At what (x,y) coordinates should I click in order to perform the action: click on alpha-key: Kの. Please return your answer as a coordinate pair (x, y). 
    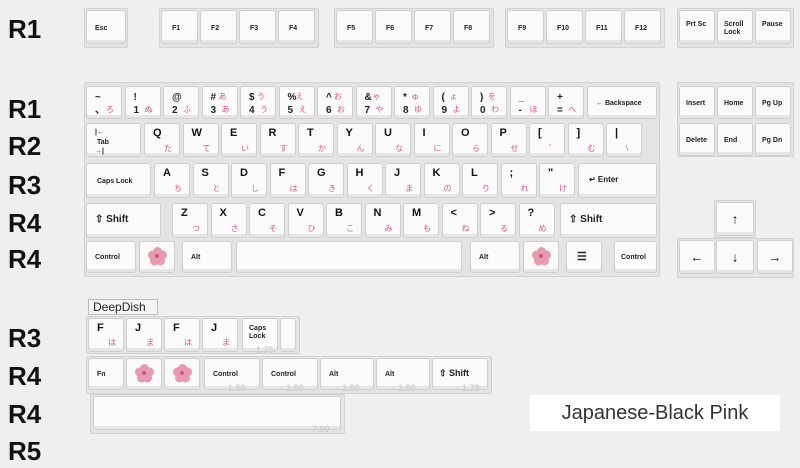
    Looking at the image, I should click on (441, 180).